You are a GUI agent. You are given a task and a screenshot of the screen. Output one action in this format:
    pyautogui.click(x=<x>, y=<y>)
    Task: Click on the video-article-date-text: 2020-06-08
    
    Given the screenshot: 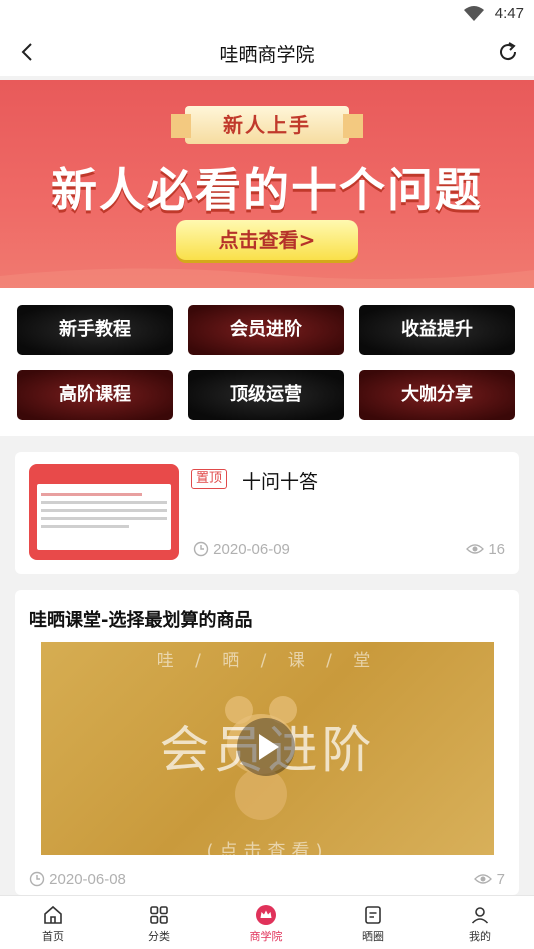 What is the action you would take?
    pyautogui.click(x=87, y=879)
    